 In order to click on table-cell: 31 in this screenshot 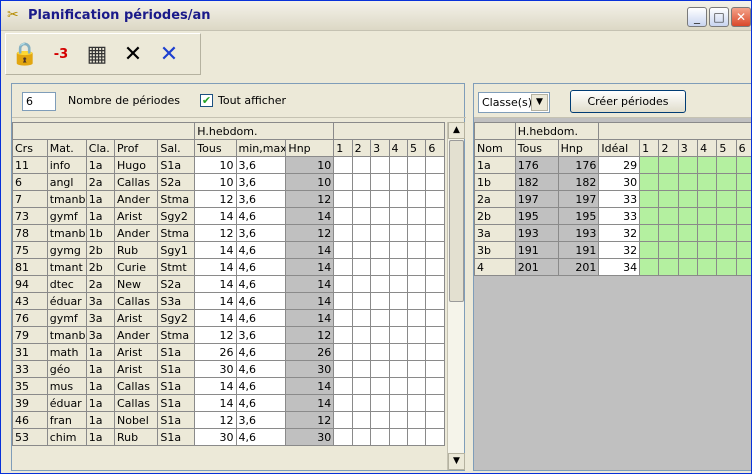, I will do `click(30, 352)`.